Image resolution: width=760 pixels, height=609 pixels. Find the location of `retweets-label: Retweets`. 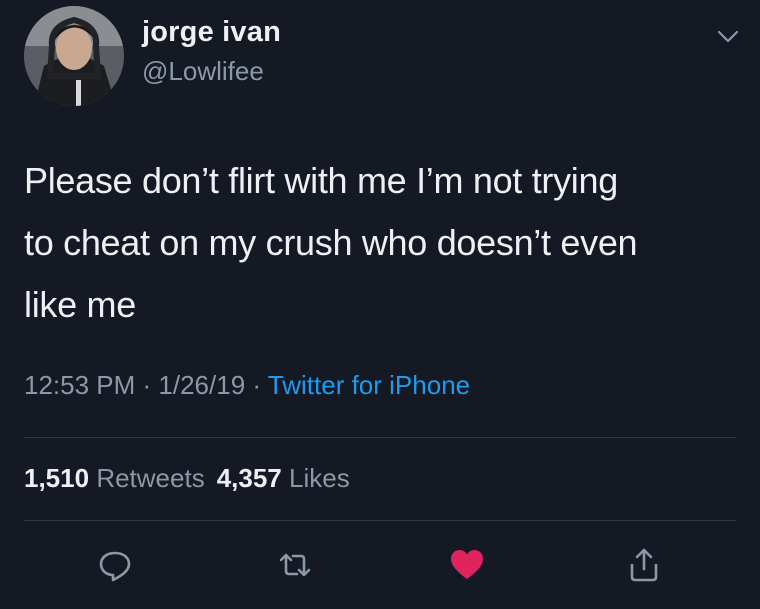

retweets-label: Retweets is located at coordinates (150, 478).